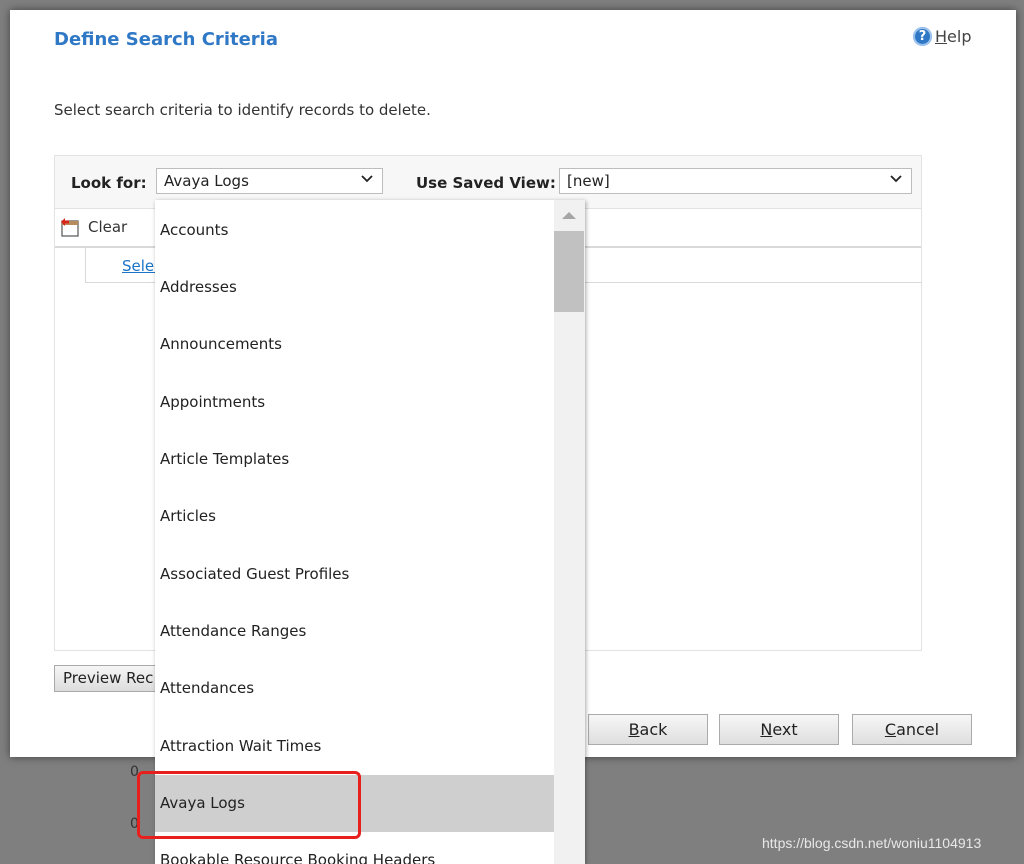 This screenshot has height=864, width=1024. I want to click on help-link: ? Help, so click(942, 36).